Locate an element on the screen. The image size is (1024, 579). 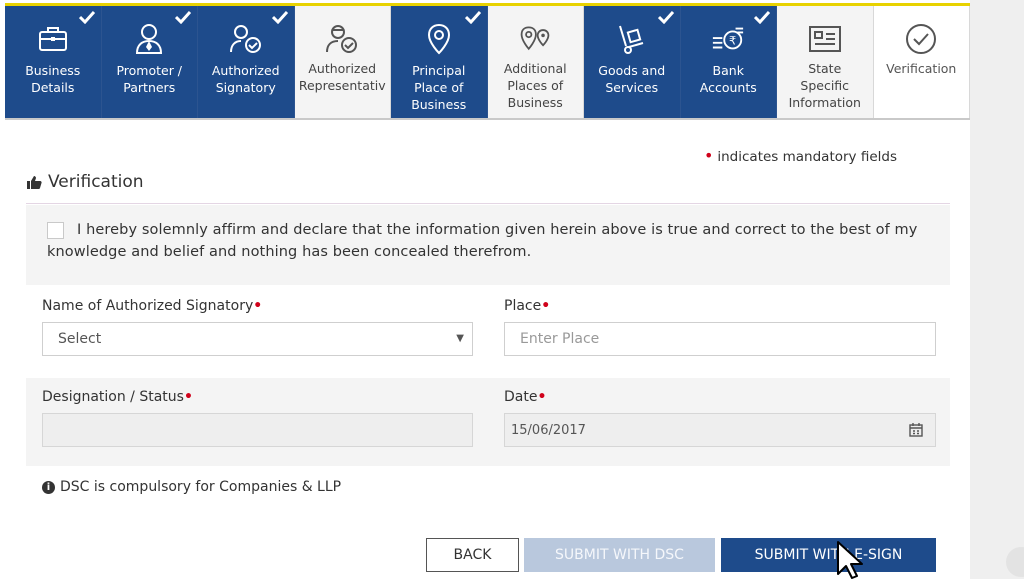
submit-with-dsc-button: SUBMIT WITH DSC is located at coordinates (619, 555).